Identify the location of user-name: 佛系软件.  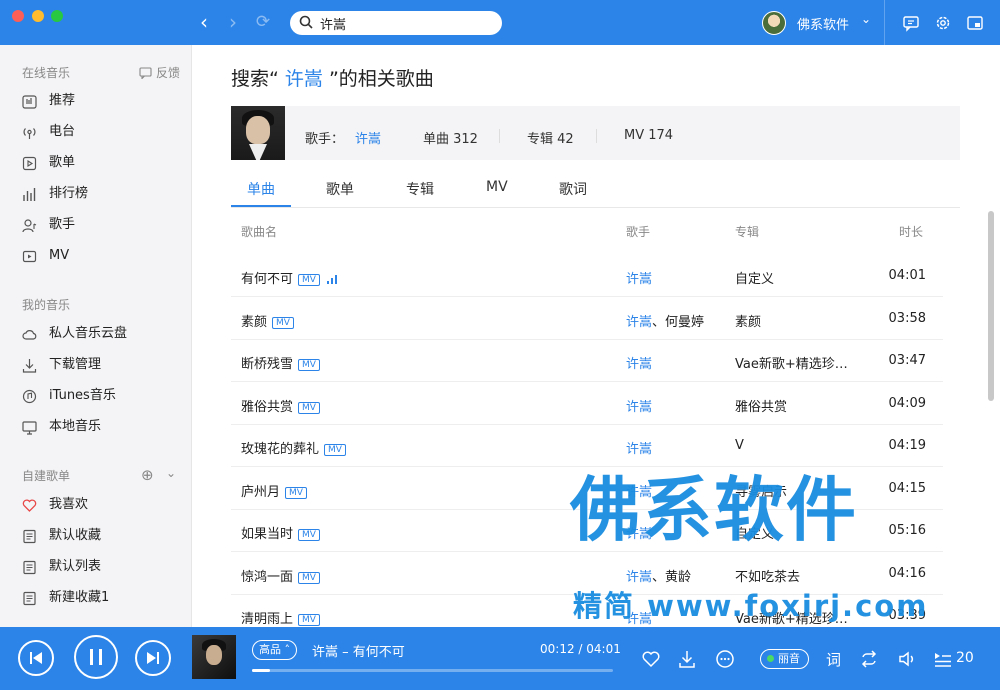
(823, 23).